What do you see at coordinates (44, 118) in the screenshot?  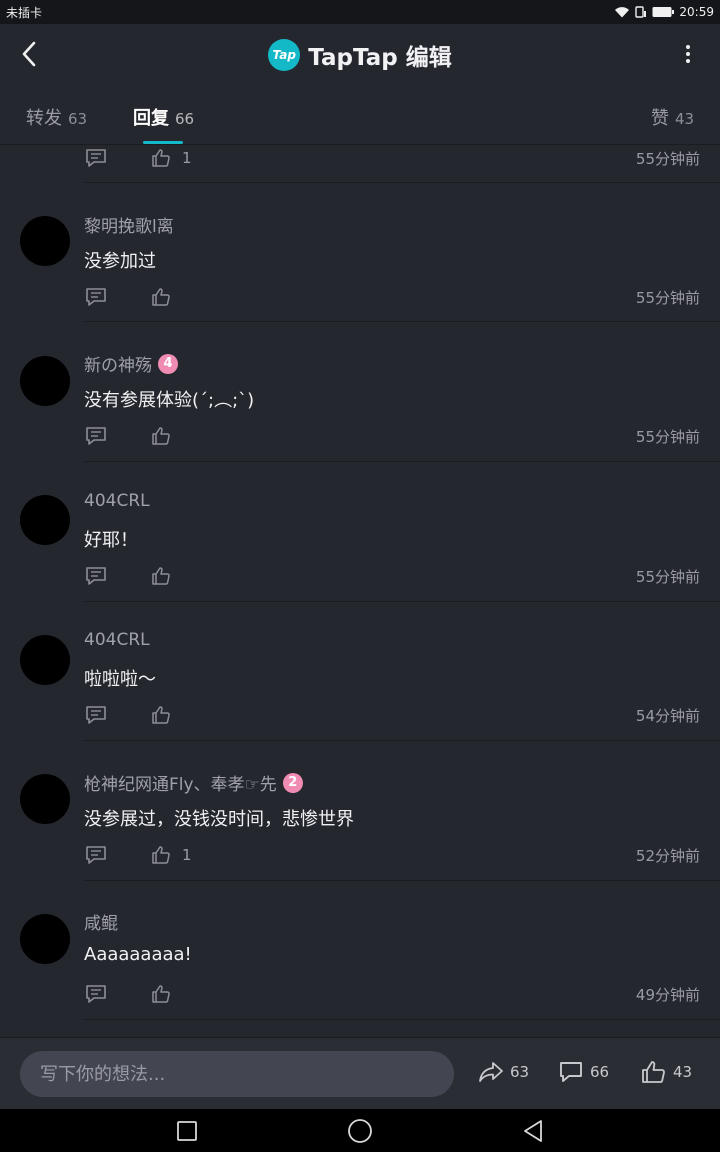 I see `tab-label: 转发` at bounding box center [44, 118].